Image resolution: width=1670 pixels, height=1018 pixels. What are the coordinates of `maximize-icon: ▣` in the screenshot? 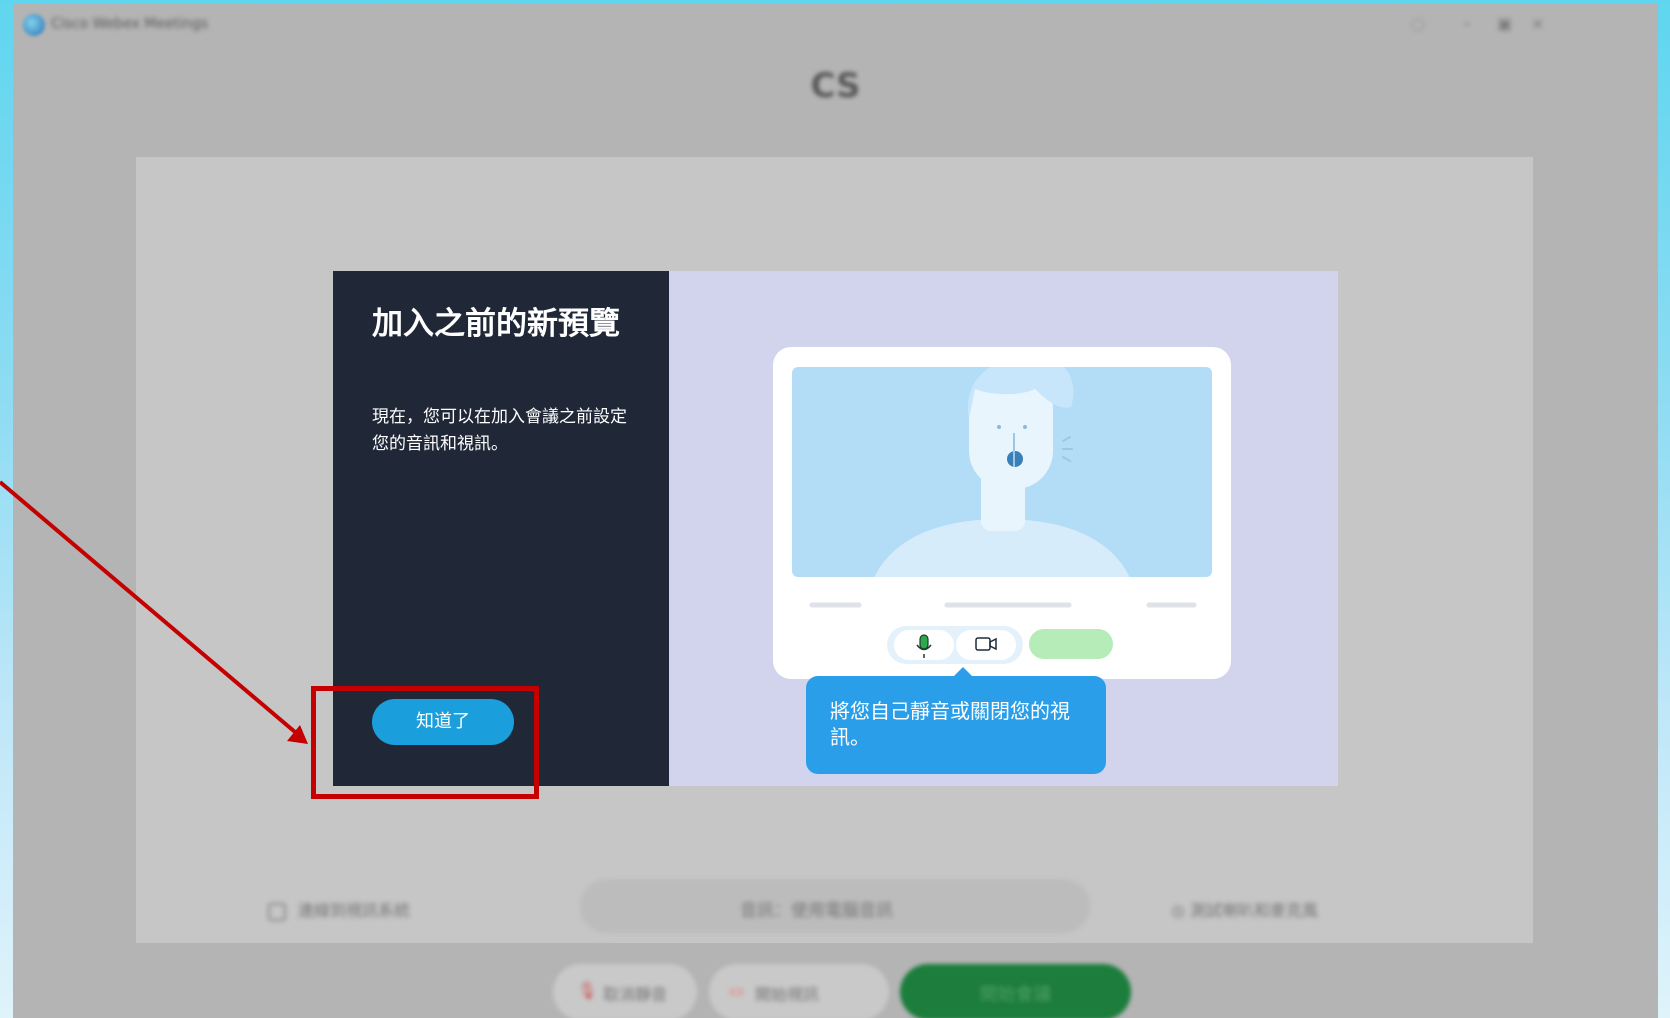 It's located at (1504, 23).